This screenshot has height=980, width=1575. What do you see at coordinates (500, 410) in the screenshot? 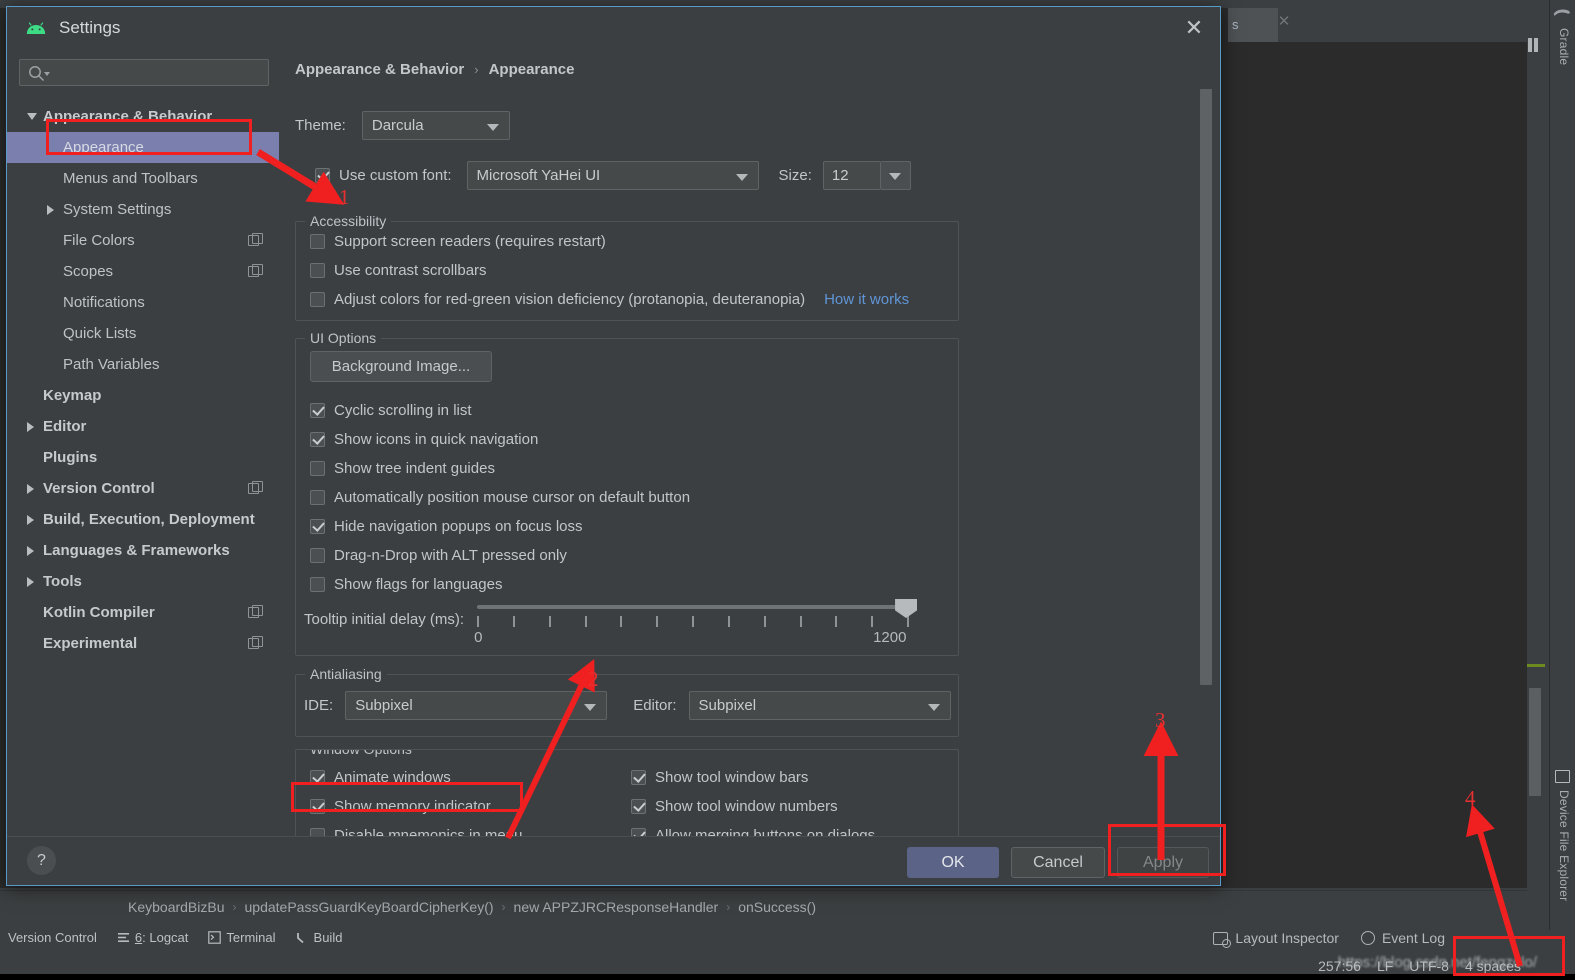
I see `ui-option-row: Cyclic scrolling in list` at bounding box center [500, 410].